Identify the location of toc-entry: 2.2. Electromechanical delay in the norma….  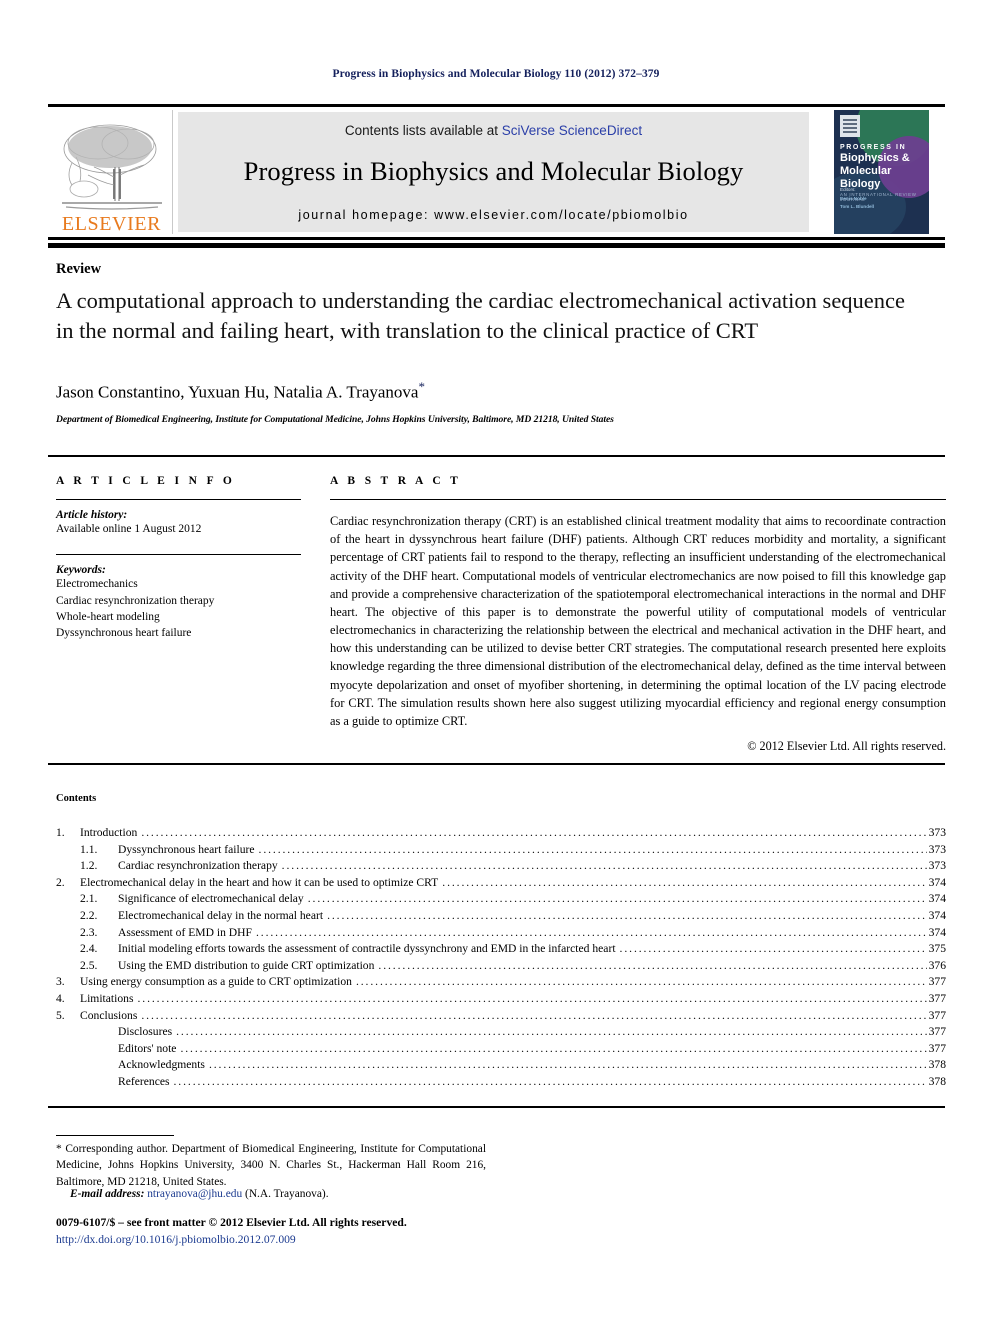
(501, 916).